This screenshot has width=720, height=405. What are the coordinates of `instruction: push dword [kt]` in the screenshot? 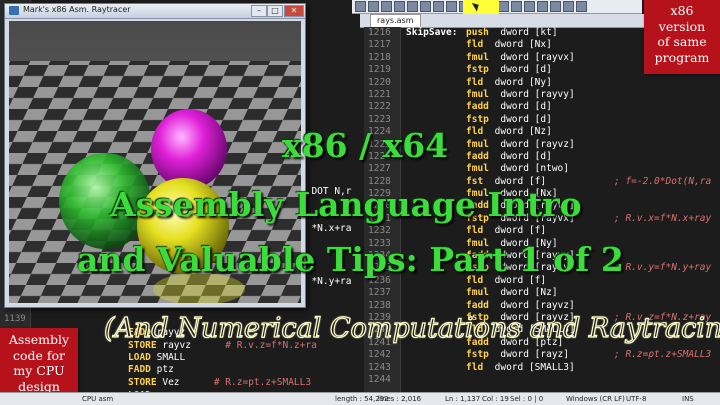 It's located at (512, 33).